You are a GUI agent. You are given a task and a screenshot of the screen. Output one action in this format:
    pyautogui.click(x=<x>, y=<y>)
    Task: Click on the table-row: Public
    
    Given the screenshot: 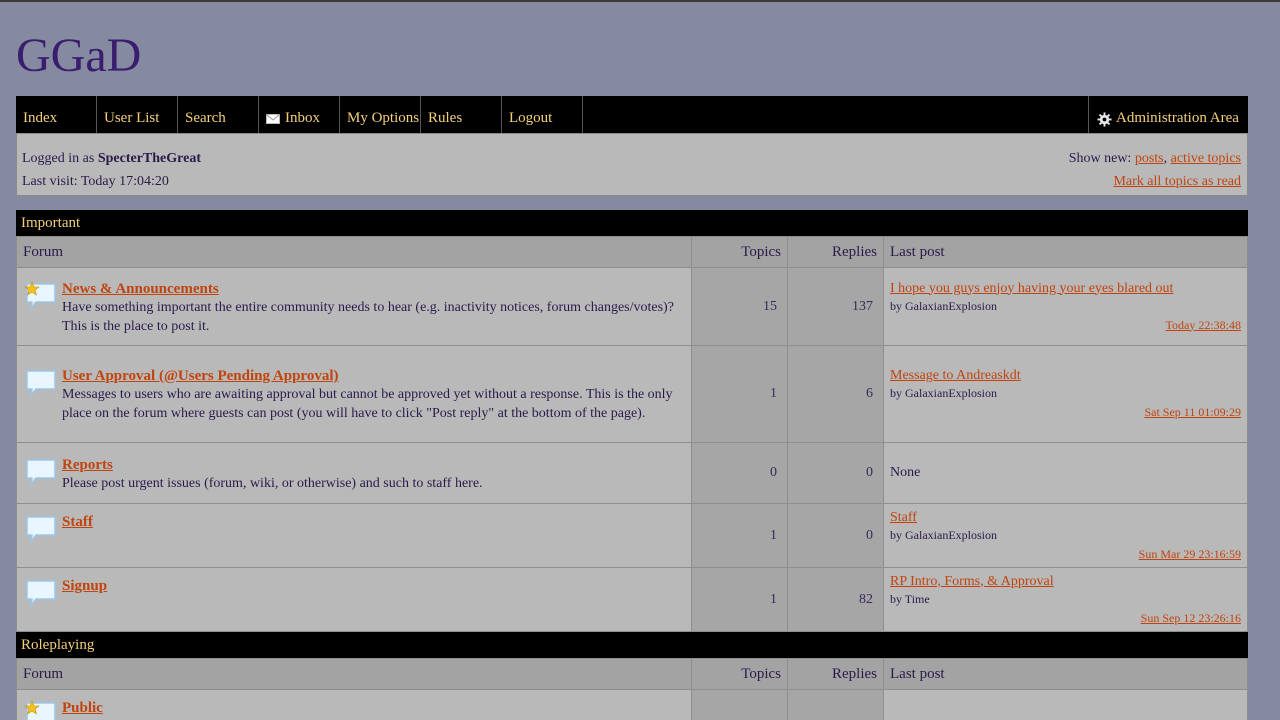 What is the action you would take?
    pyautogui.click(x=632, y=704)
    